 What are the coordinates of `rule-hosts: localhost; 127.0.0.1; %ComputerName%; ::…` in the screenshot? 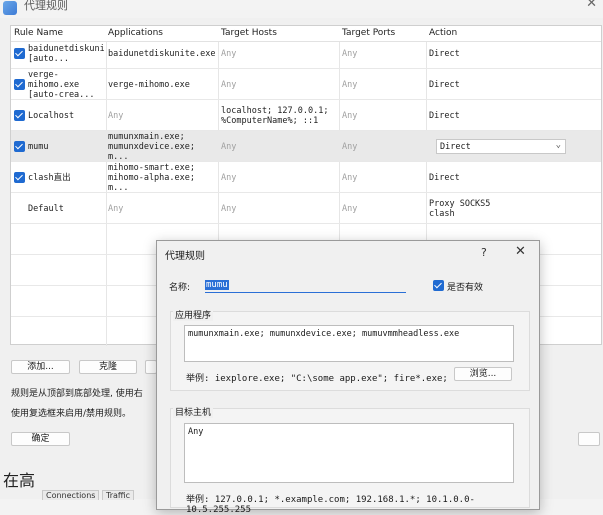 It's located at (275, 115).